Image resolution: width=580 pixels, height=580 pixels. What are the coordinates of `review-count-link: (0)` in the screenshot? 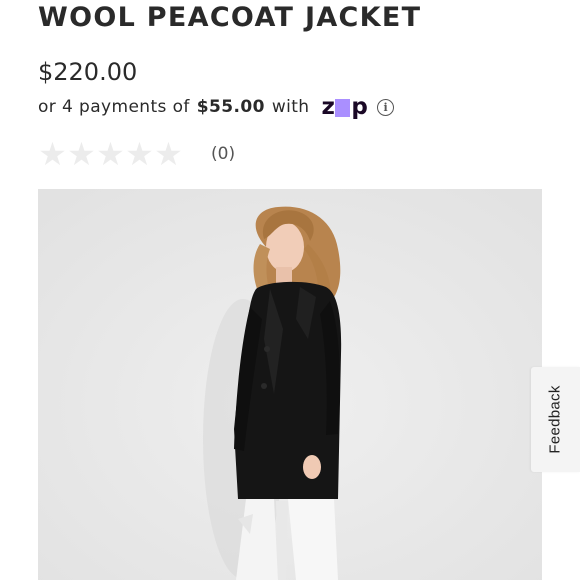 It's located at (223, 154).